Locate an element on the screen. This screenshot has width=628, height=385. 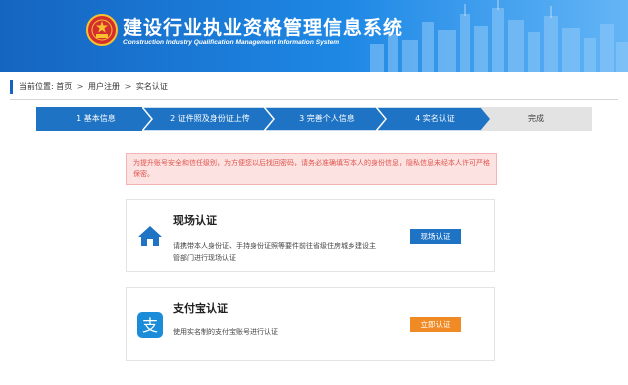
onsite-verify-button: 现场认证 is located at coordinates (435, 236).